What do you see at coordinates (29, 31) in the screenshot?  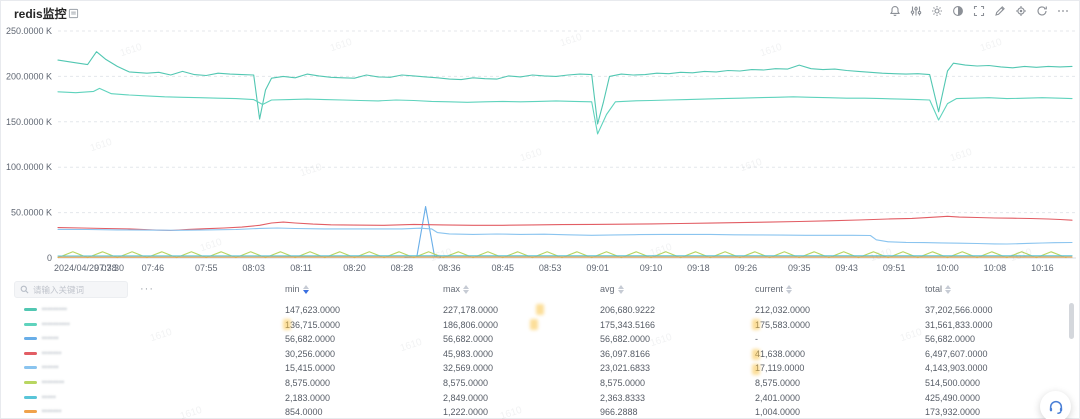 I see `svg-text: 250.0000 K` at bounding box center [29, 31].